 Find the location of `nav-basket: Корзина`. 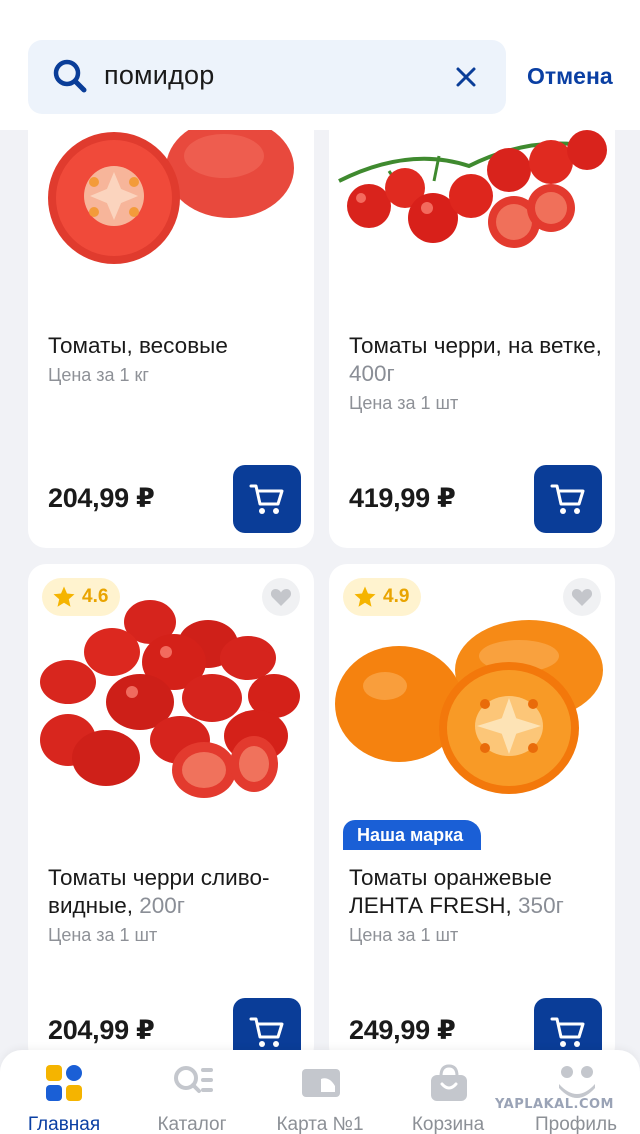

nav-basket: Корзина is located at coordinates (448, 1092).